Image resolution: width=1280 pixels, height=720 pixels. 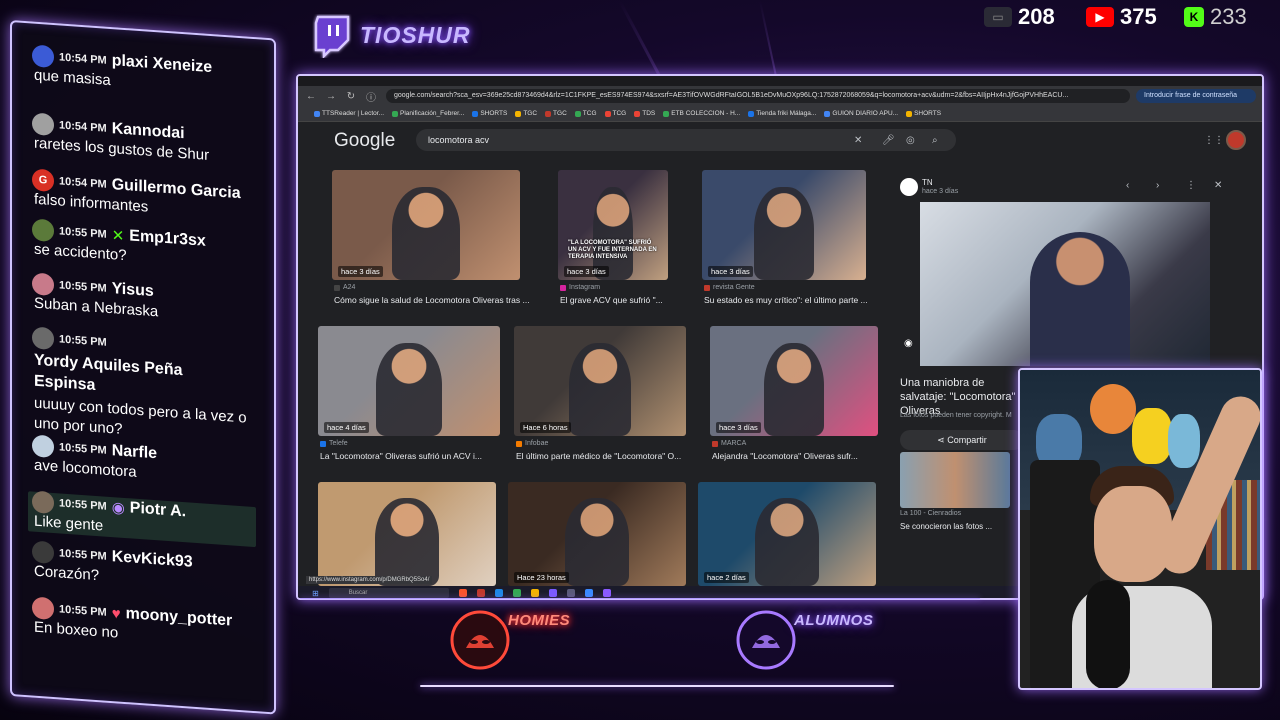 I want to click on neon-line, so click(x=657, y=686).